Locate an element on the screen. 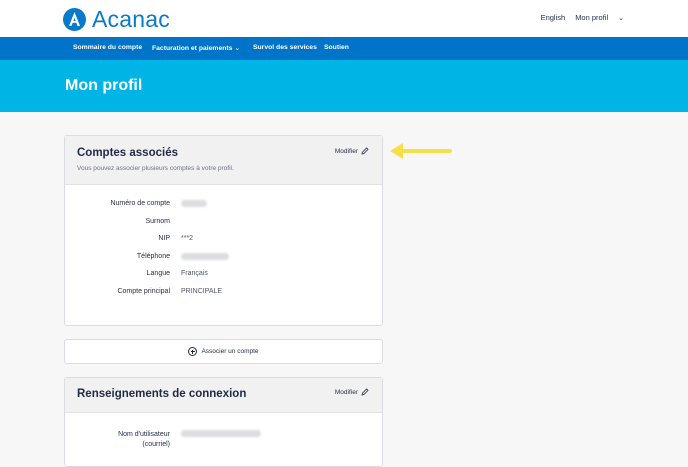  profile-menu: Mon profil ⌄ is located at coordinates (599, 17).